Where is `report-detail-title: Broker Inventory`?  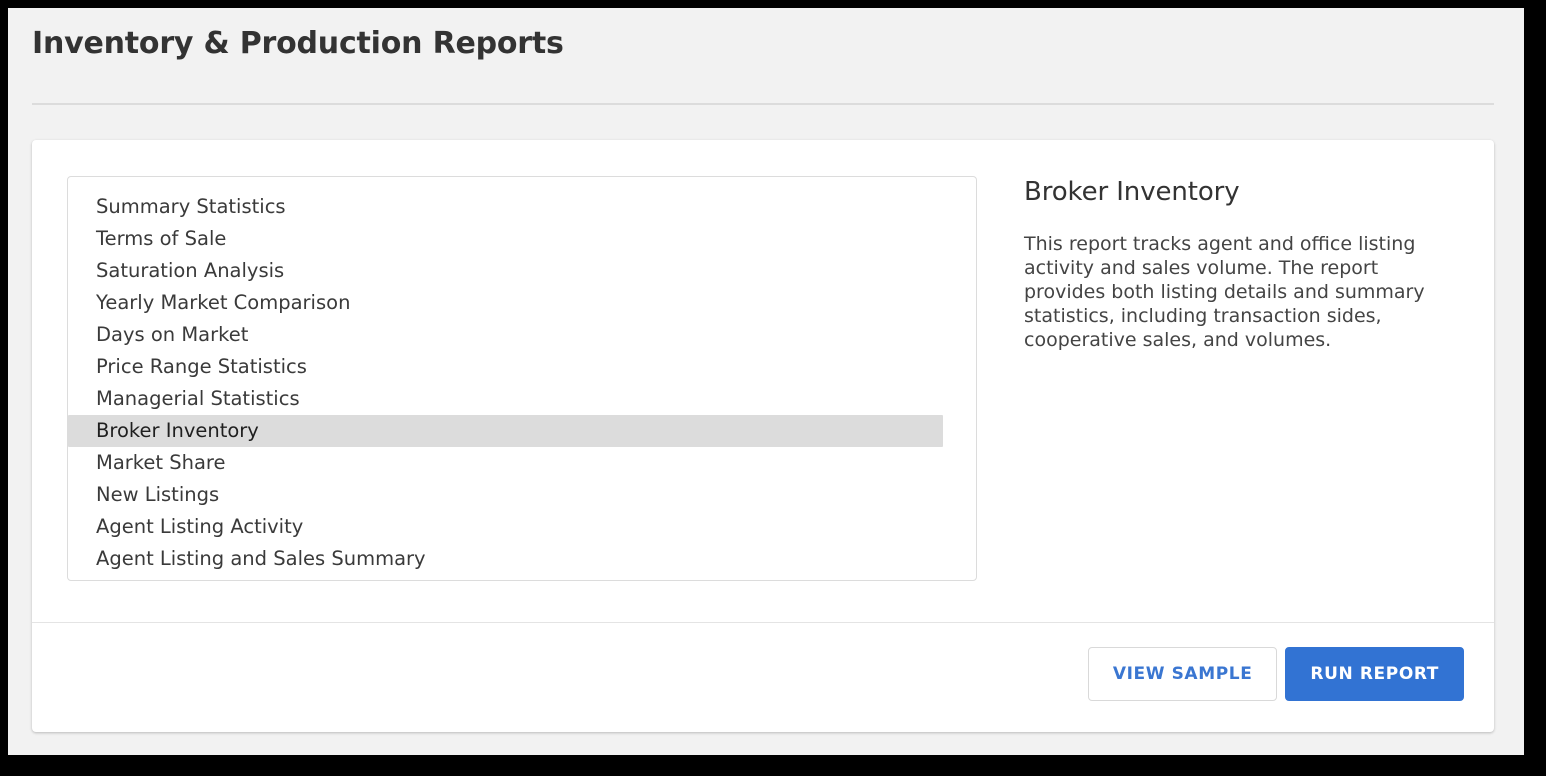 report-detail-title: Broker Inventory is located at coordinates (1132, 192).